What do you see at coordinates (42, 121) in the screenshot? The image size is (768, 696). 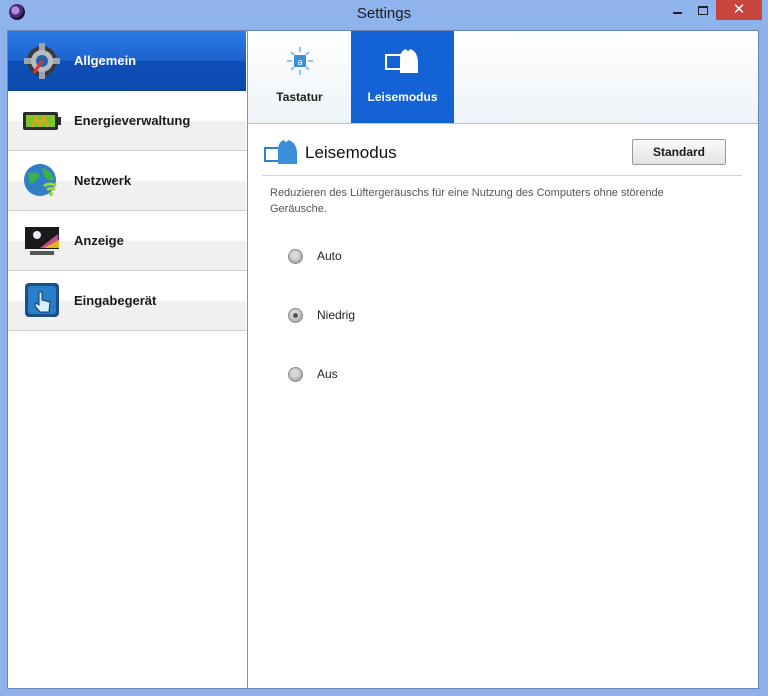 I see `battery-icon` at bounding box center [42, 121].